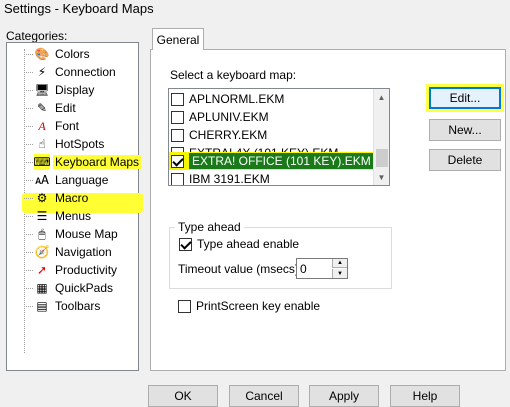 This screenshot has width=510, height=407. I want to click on category-colors: 🎨 Colors, so click(58, 54).